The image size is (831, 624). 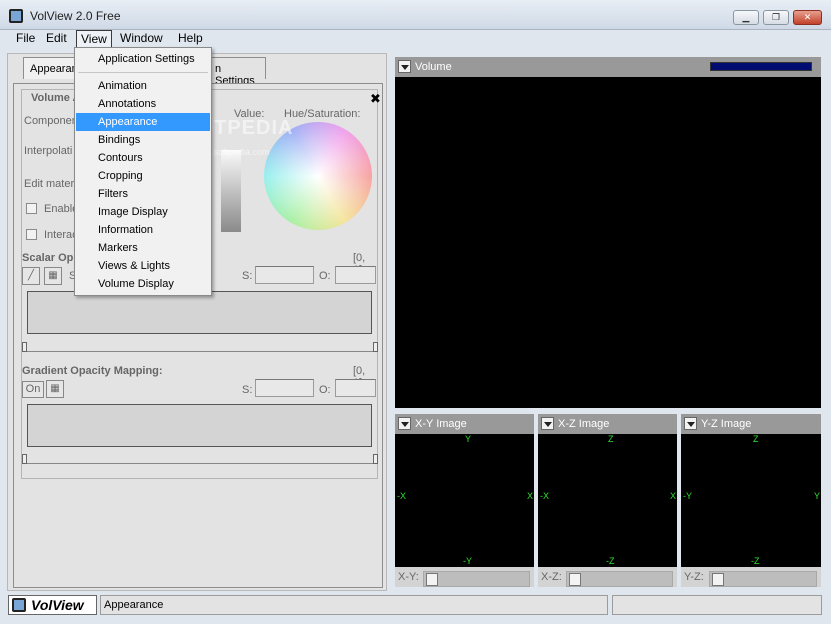 I want to click on yz-bottom-axis: -Z, so click(x=755, y=561).